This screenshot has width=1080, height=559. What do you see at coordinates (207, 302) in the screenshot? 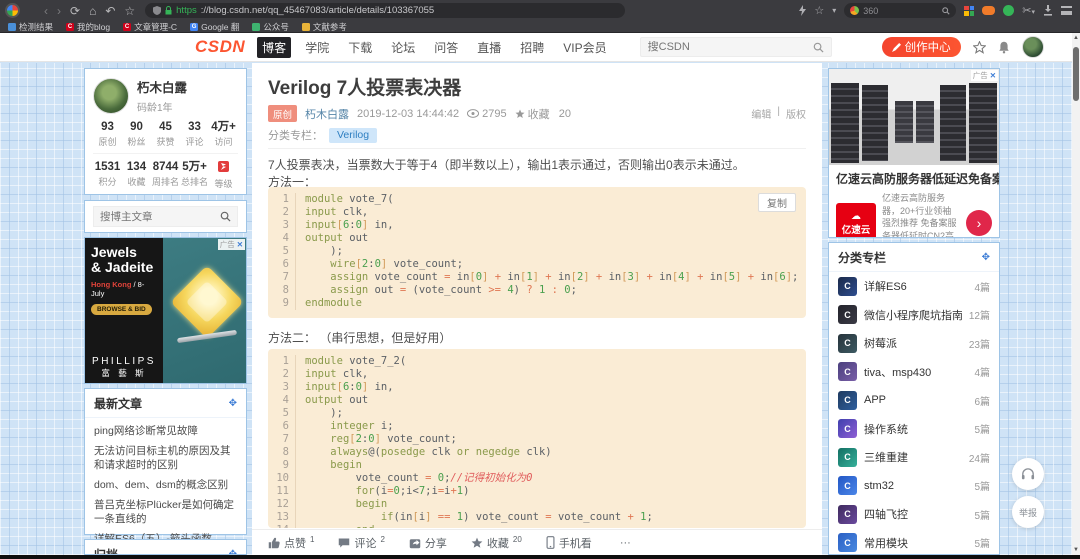
I see `diamond-image` at bounding box center [207, 302].